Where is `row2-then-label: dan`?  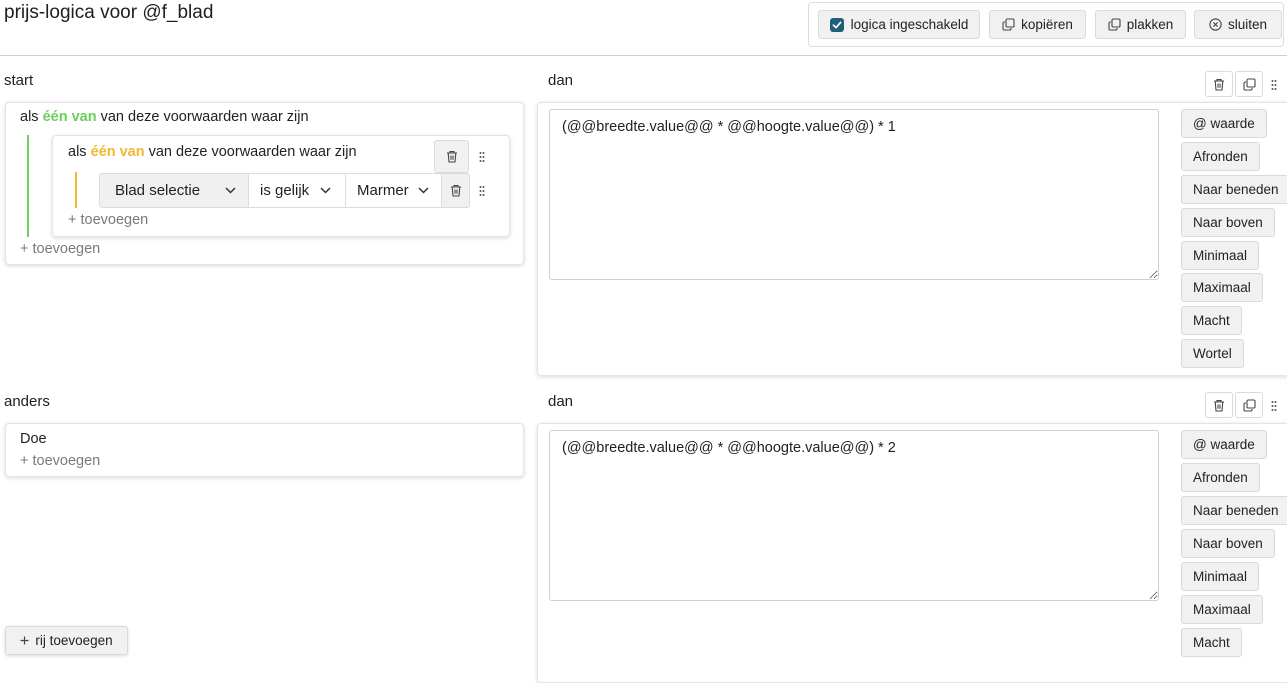 row2-then-label: dan is located at coordinates (561, 401).